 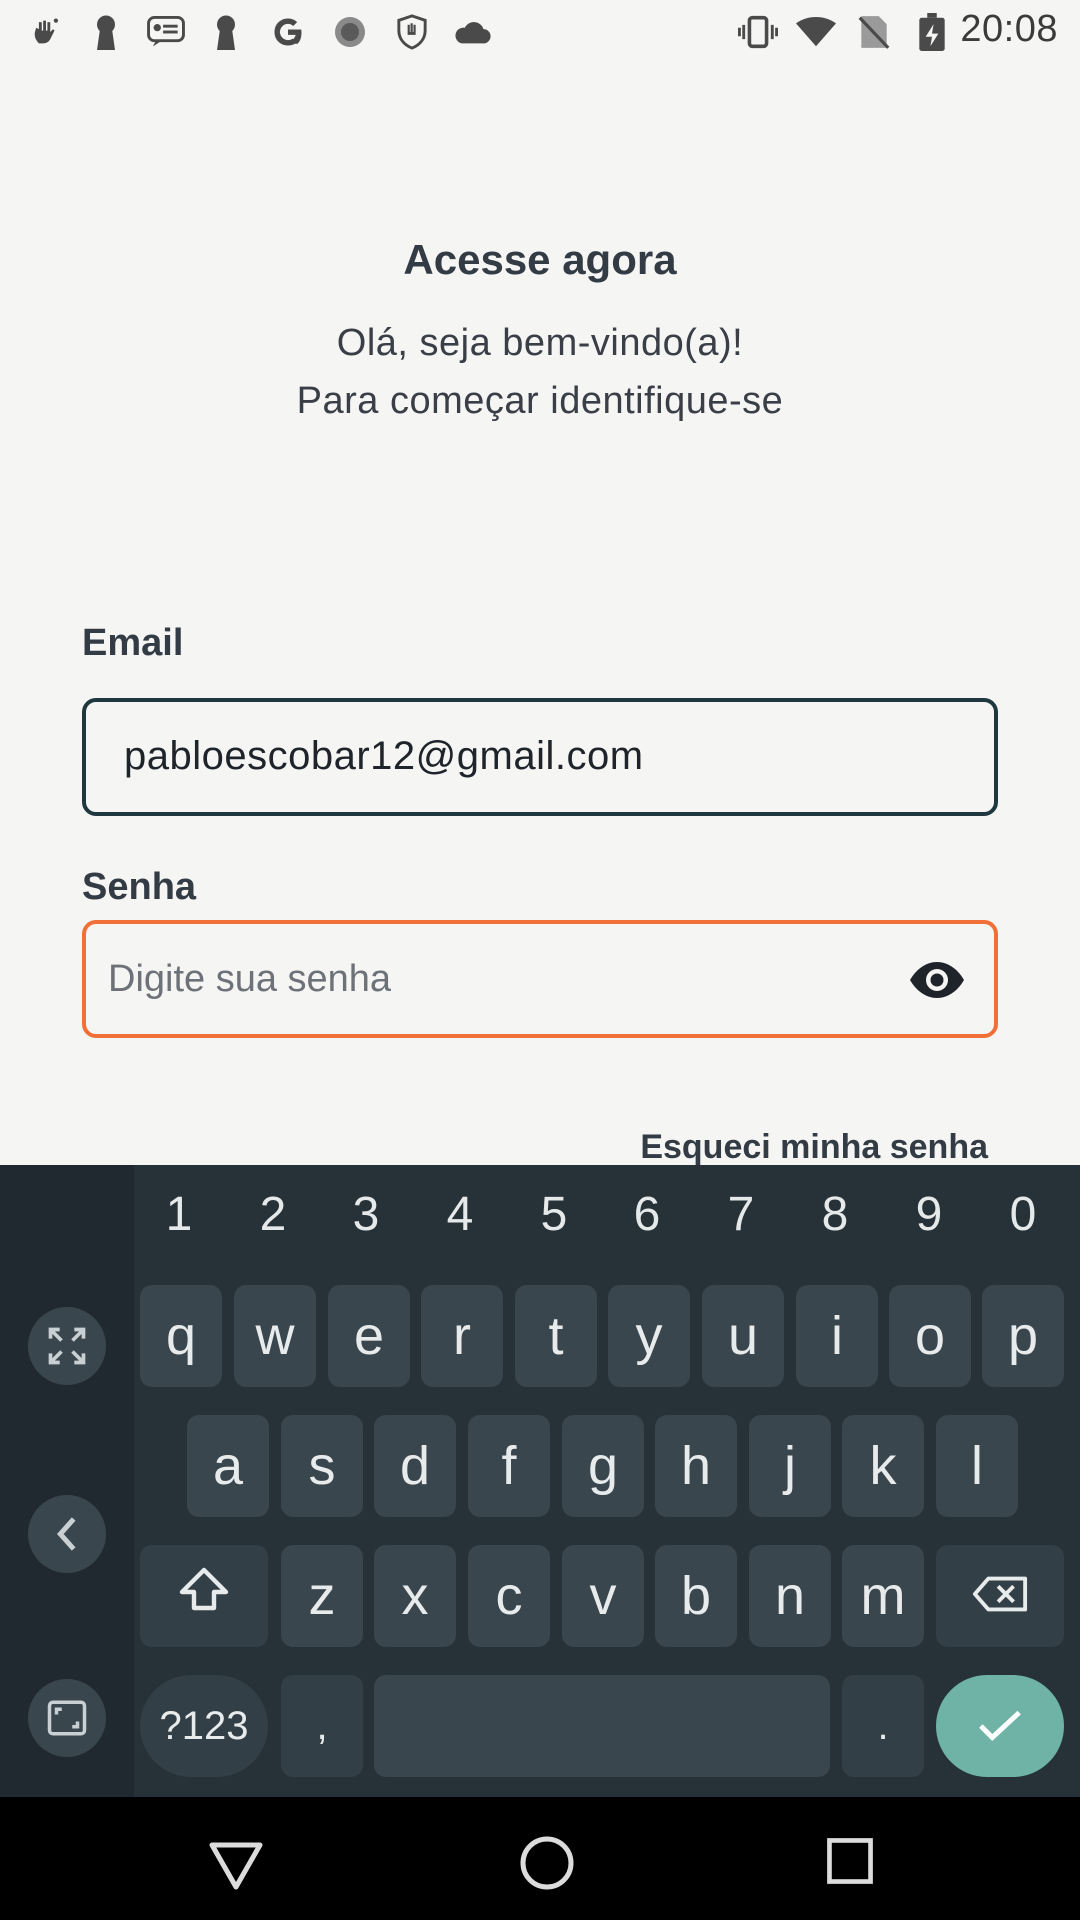 I want to click on key-a: a, so click(x=228, y=1466).